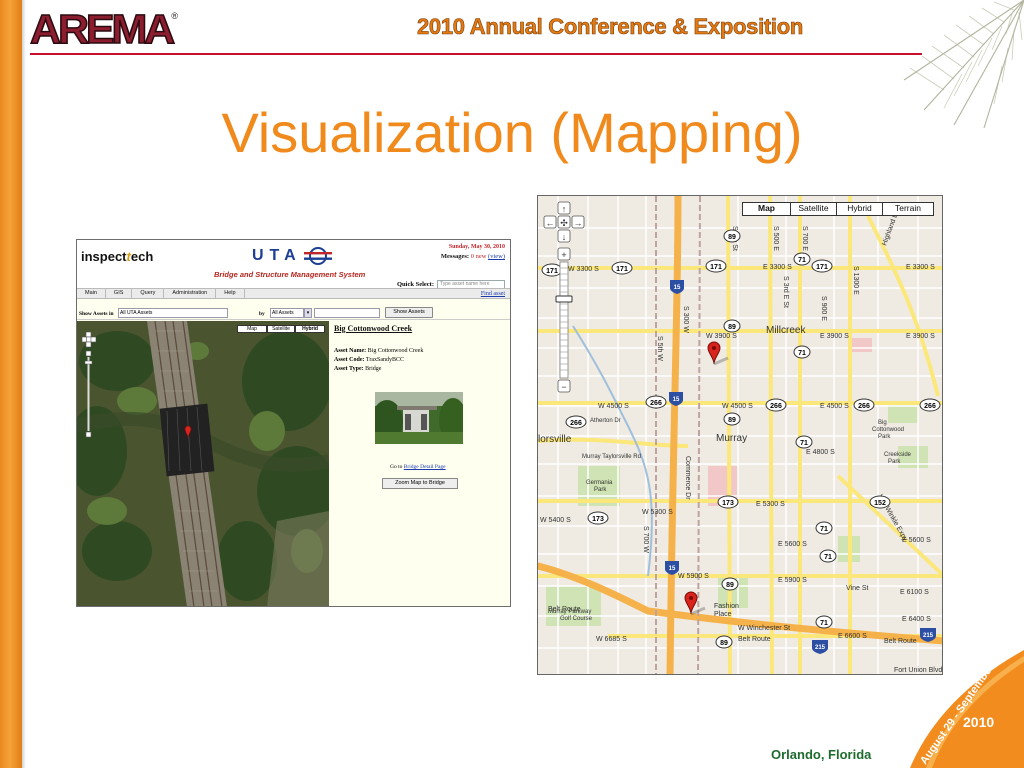 The image size is (1024, 768). Describe the element at coordinates (908, 209) in the screenshot. I see `map-type-terrain-button: Terrain` at that location.